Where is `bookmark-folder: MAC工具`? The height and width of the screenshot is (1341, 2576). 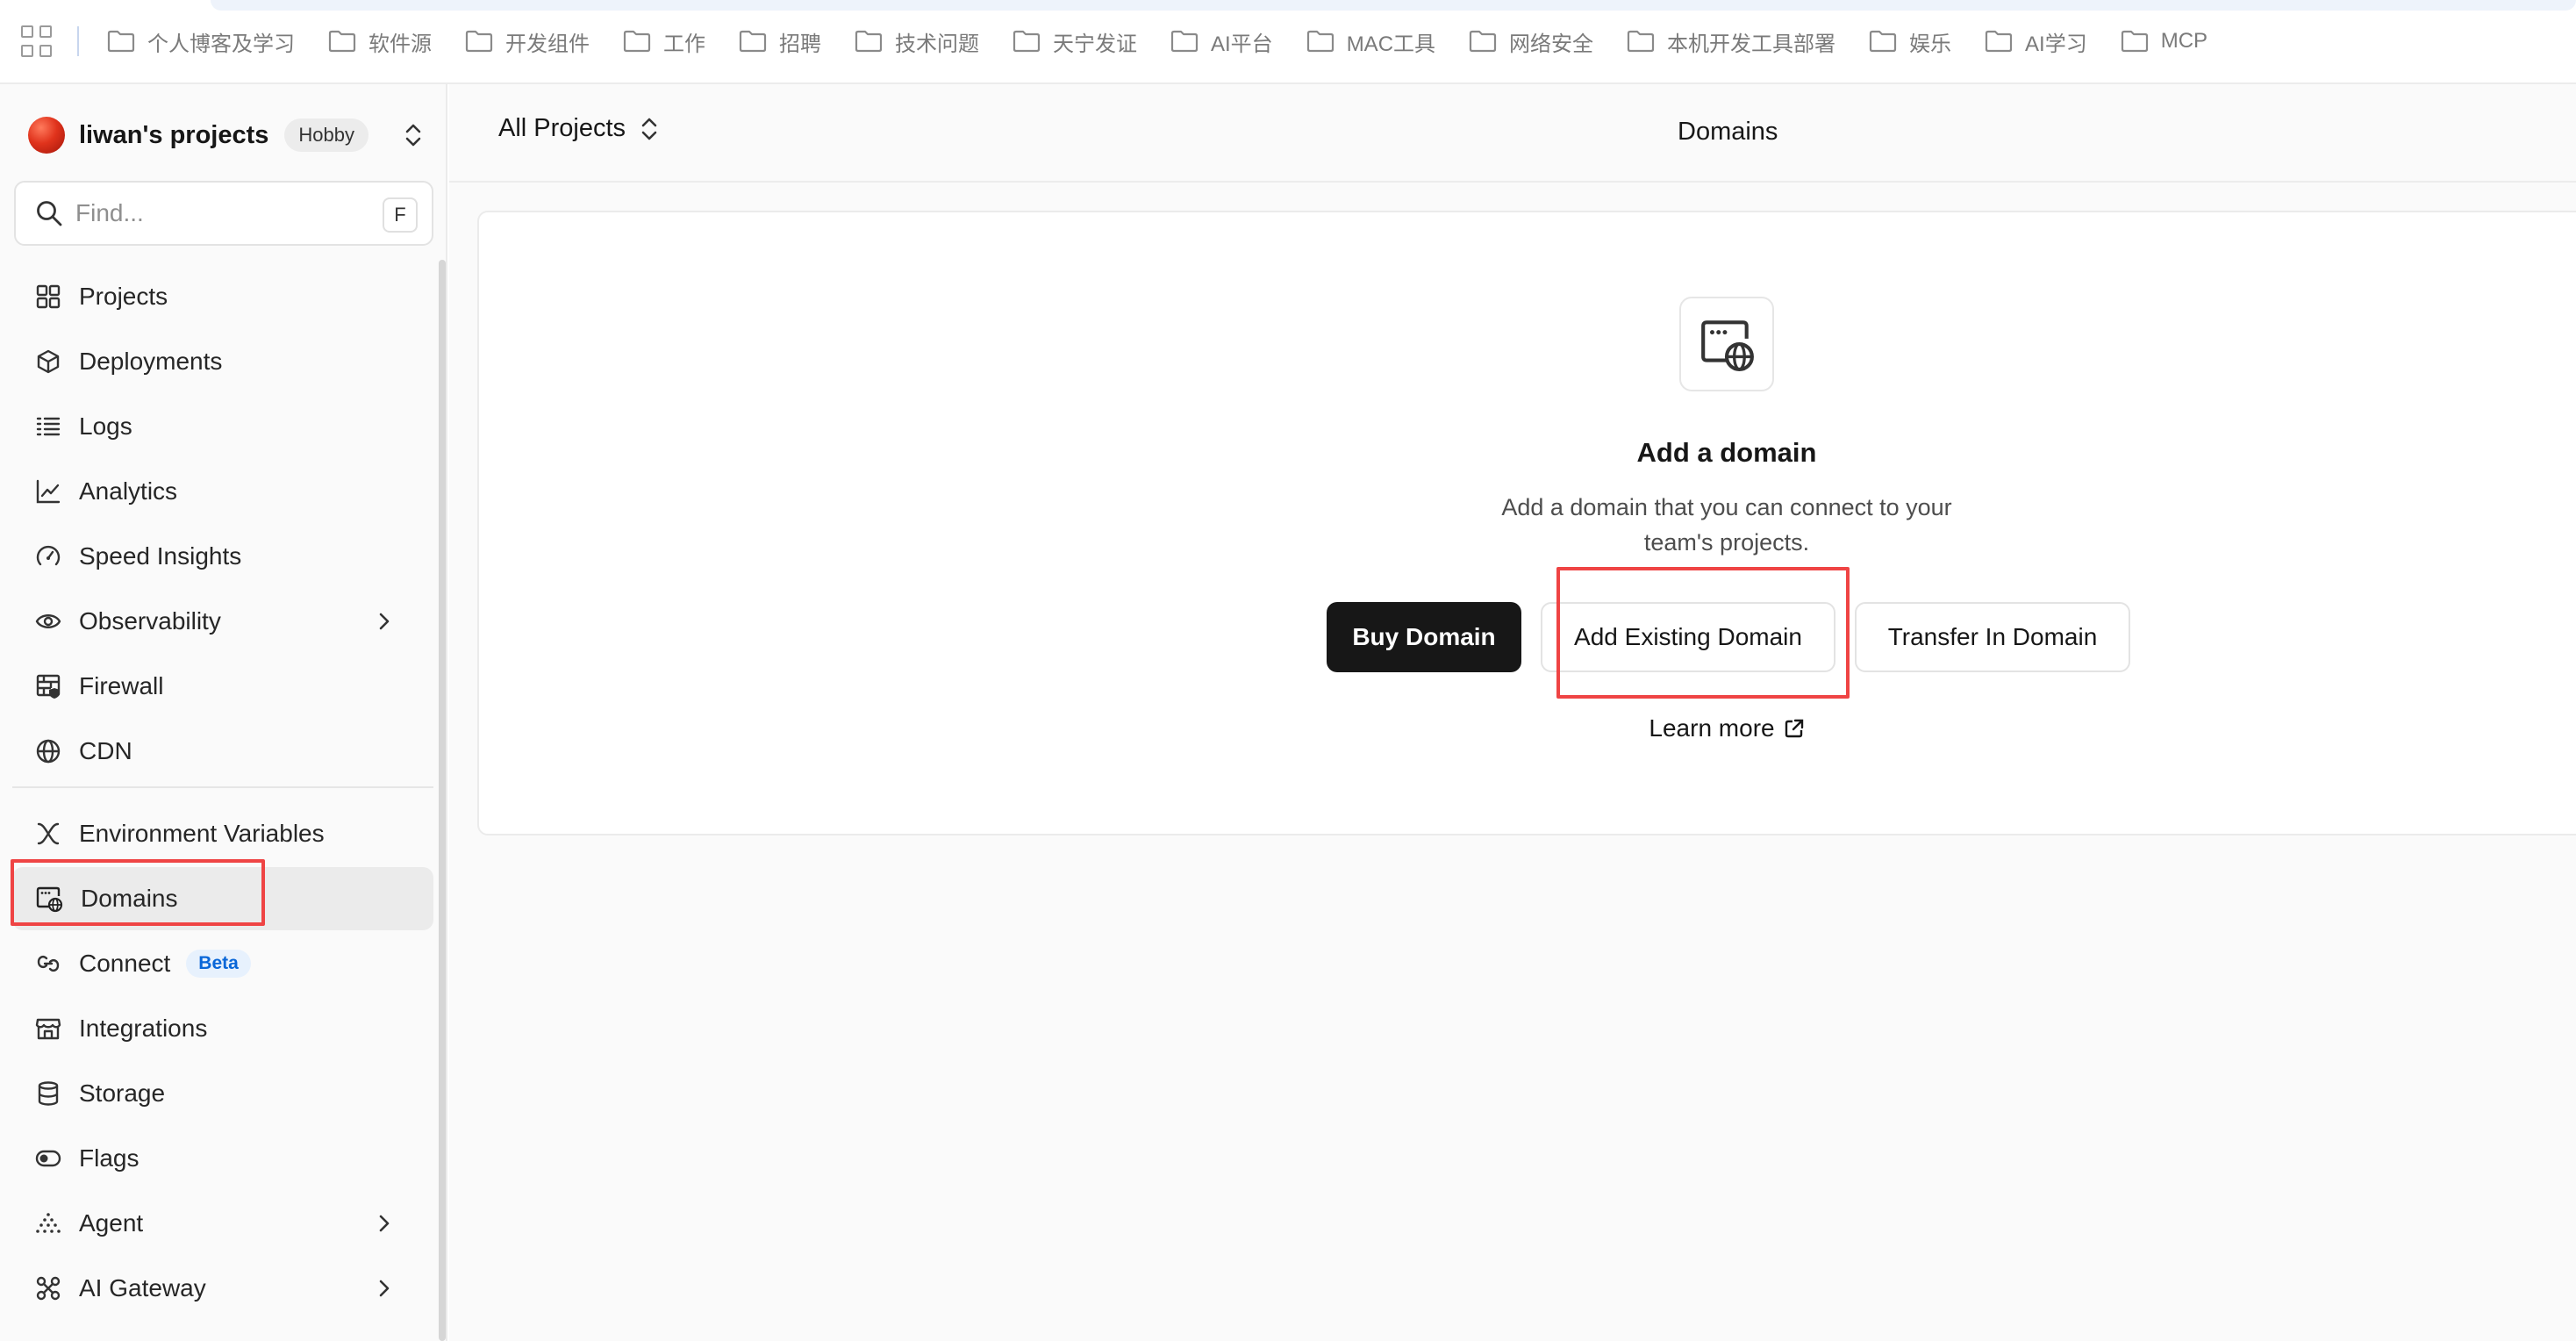
bookmark-folder: MAC工具 is located at coordinates (1370, 41).